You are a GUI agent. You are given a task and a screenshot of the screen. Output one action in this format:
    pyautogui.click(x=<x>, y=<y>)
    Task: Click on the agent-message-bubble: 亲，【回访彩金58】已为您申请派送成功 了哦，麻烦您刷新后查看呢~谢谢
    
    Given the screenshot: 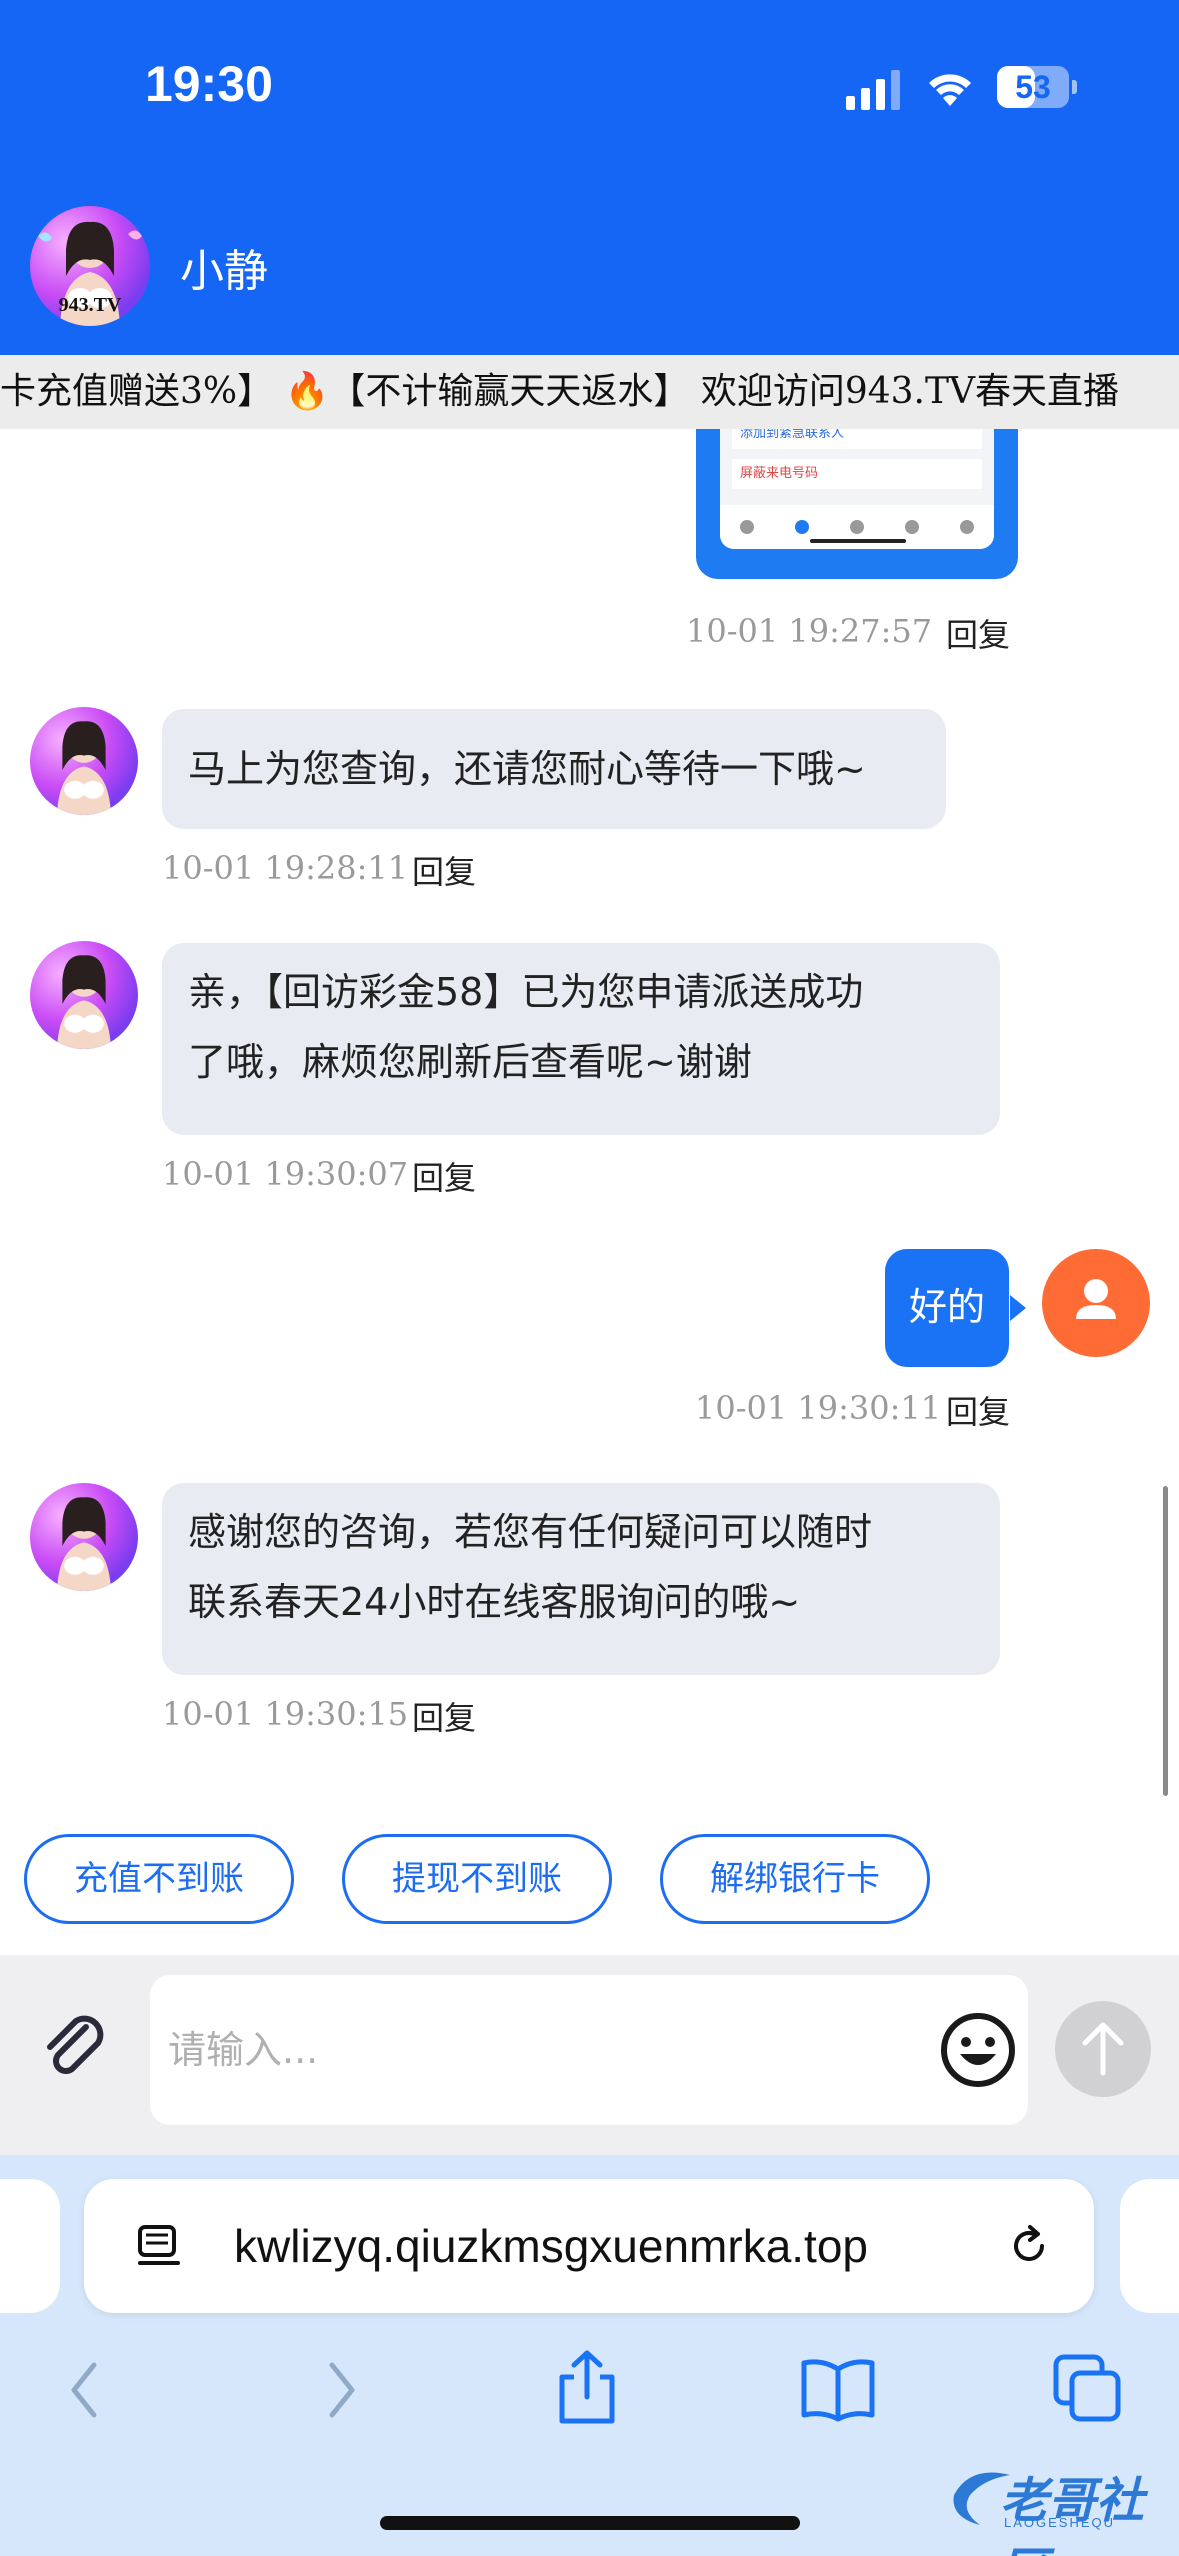 What is the action you would take?
    pyautogui.click(x=581, y=1039)
    